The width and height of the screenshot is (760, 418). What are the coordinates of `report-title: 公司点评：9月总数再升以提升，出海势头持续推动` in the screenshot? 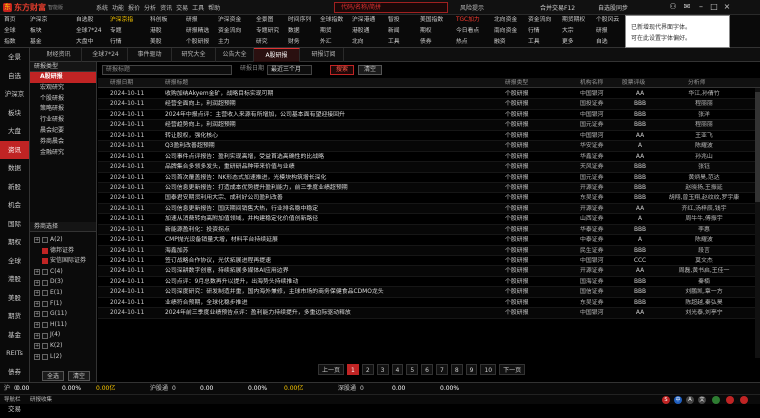 It's located at (330, 282).